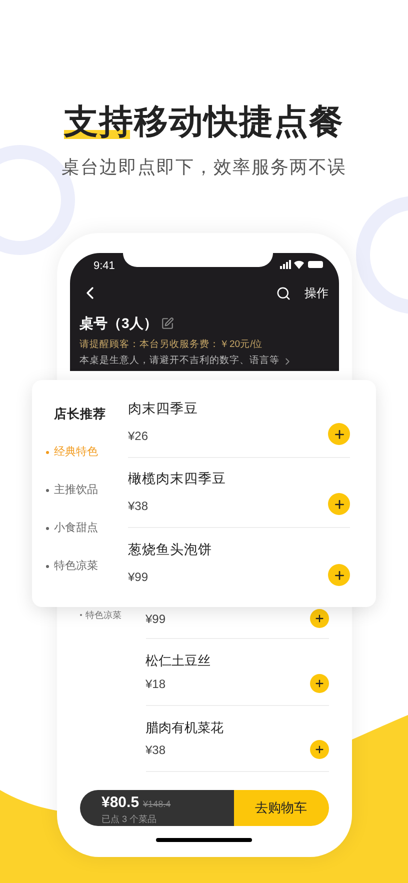 The width and height of the screenshot is (408, 883). What do you see at coordinates (163, 409) in the screenshot?
I see `dish-name: 肉末四季豆` at bounding box center [163, 409].